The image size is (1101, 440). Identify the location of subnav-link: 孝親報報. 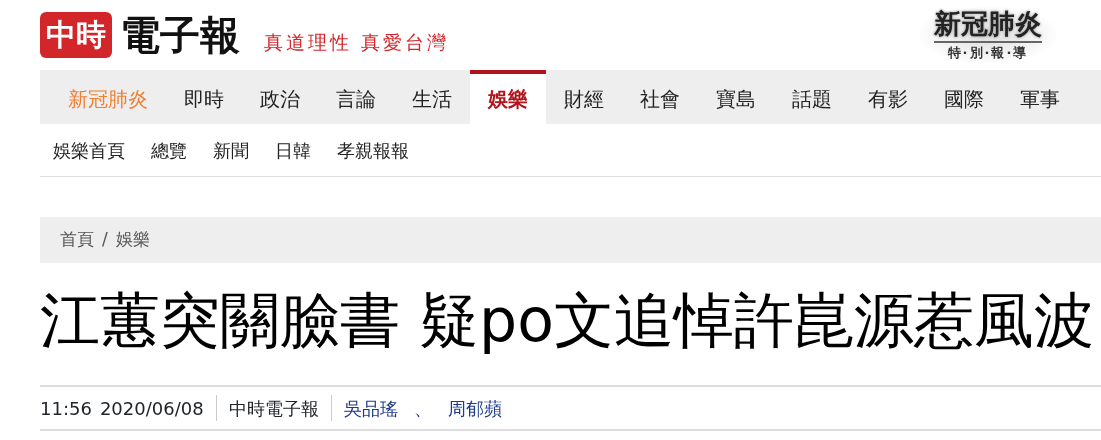
(373, 150).